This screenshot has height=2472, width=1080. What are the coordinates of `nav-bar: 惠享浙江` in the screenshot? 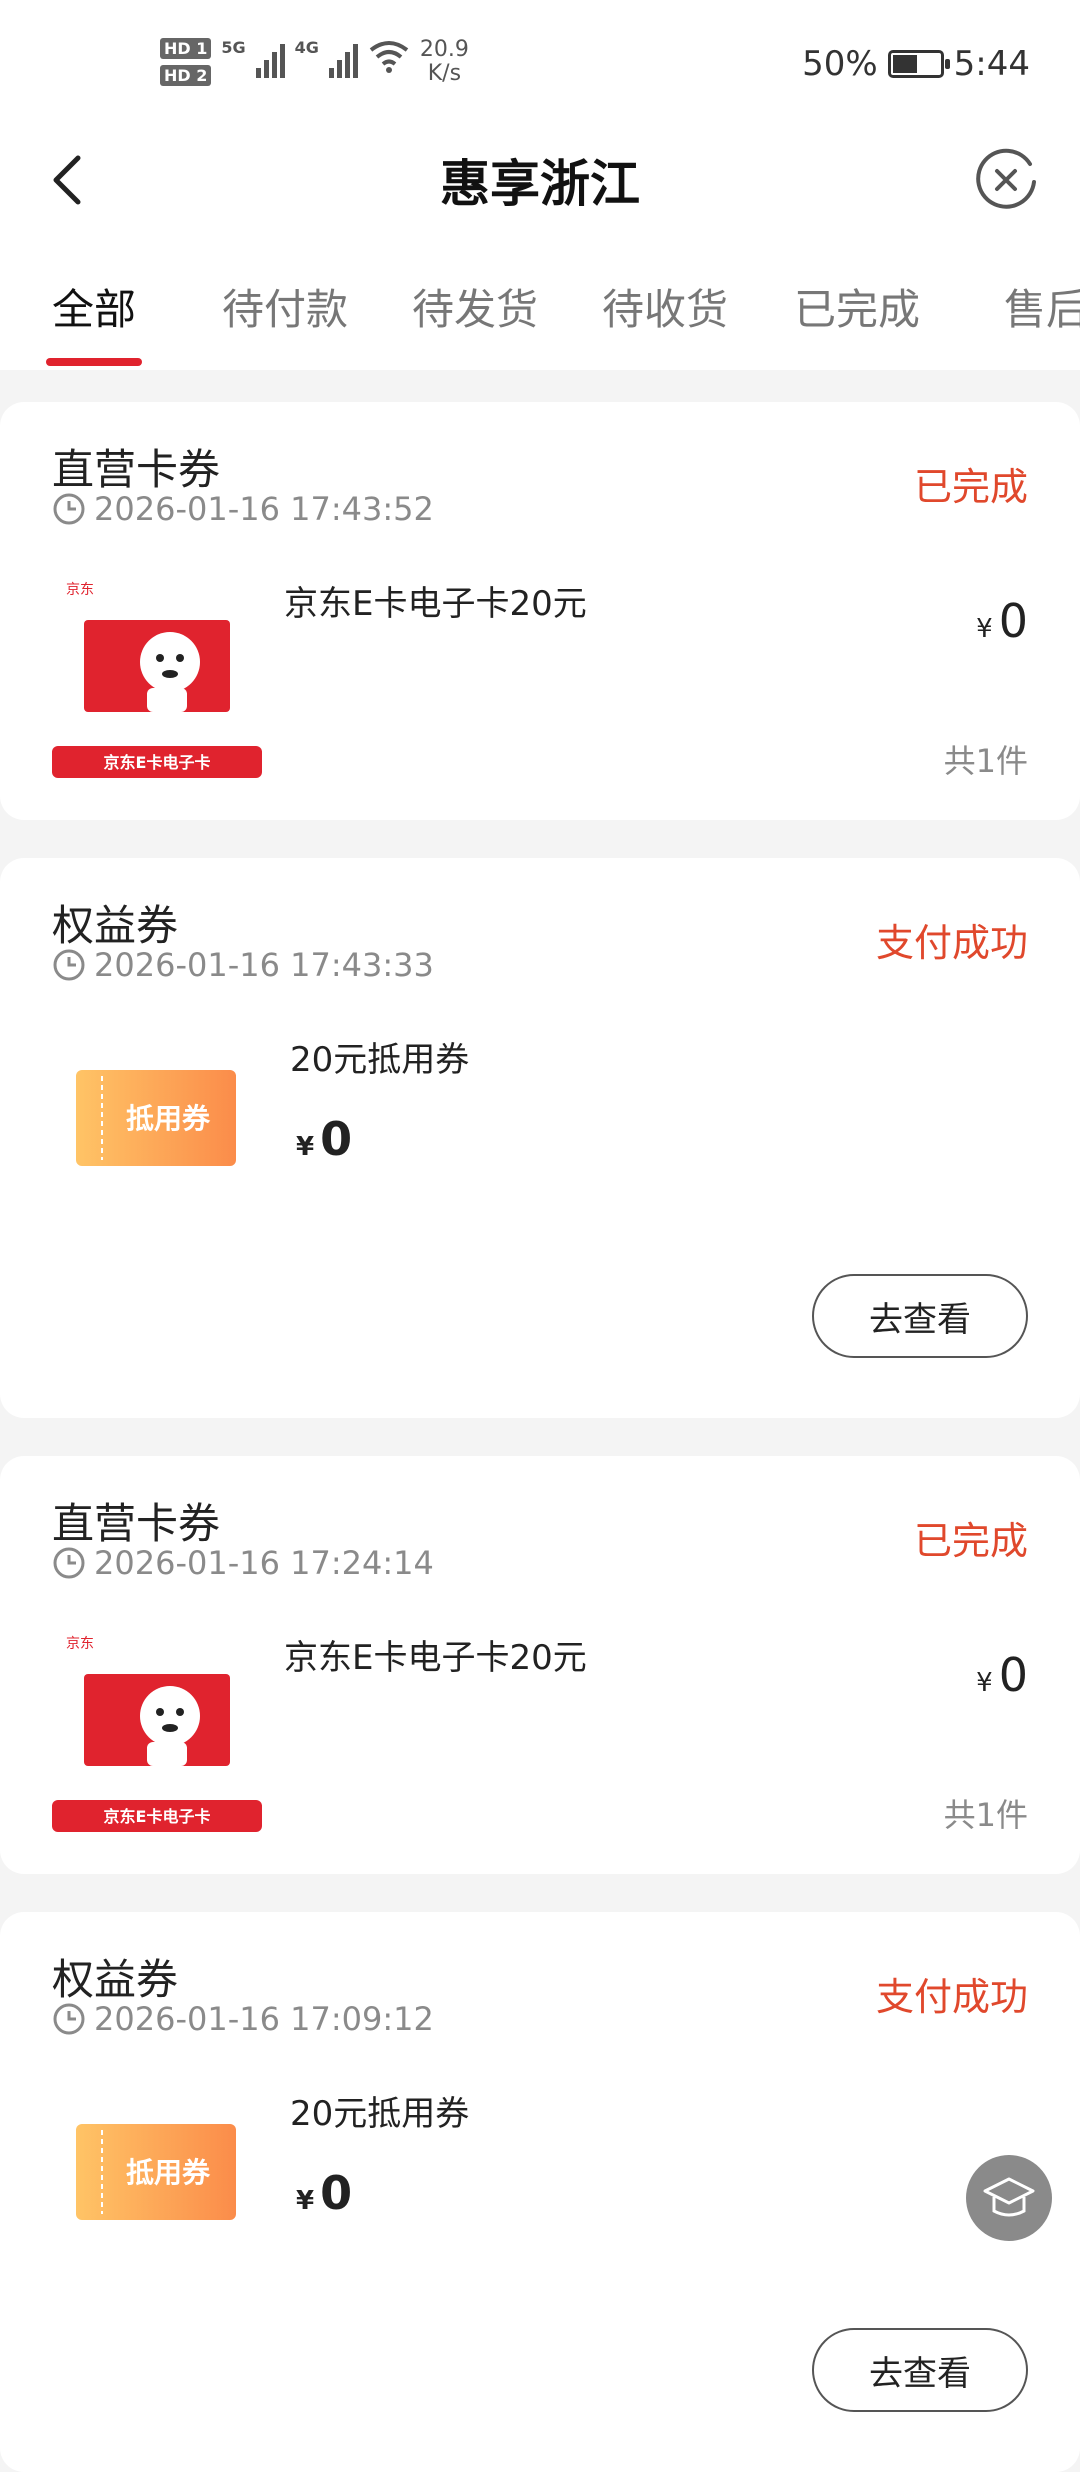 It's located at (540, 180).